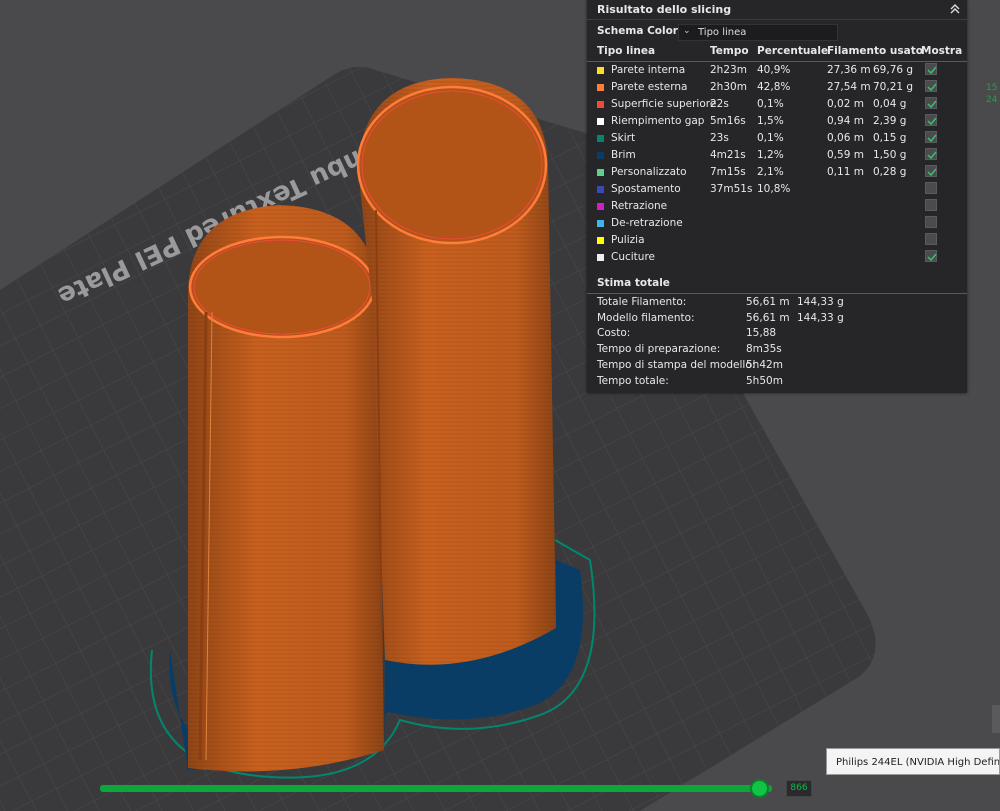  What do you see at coordinates (942, 51) in the screenshot?
I see `header-show: Mostra` at bounding box center [942, 51].